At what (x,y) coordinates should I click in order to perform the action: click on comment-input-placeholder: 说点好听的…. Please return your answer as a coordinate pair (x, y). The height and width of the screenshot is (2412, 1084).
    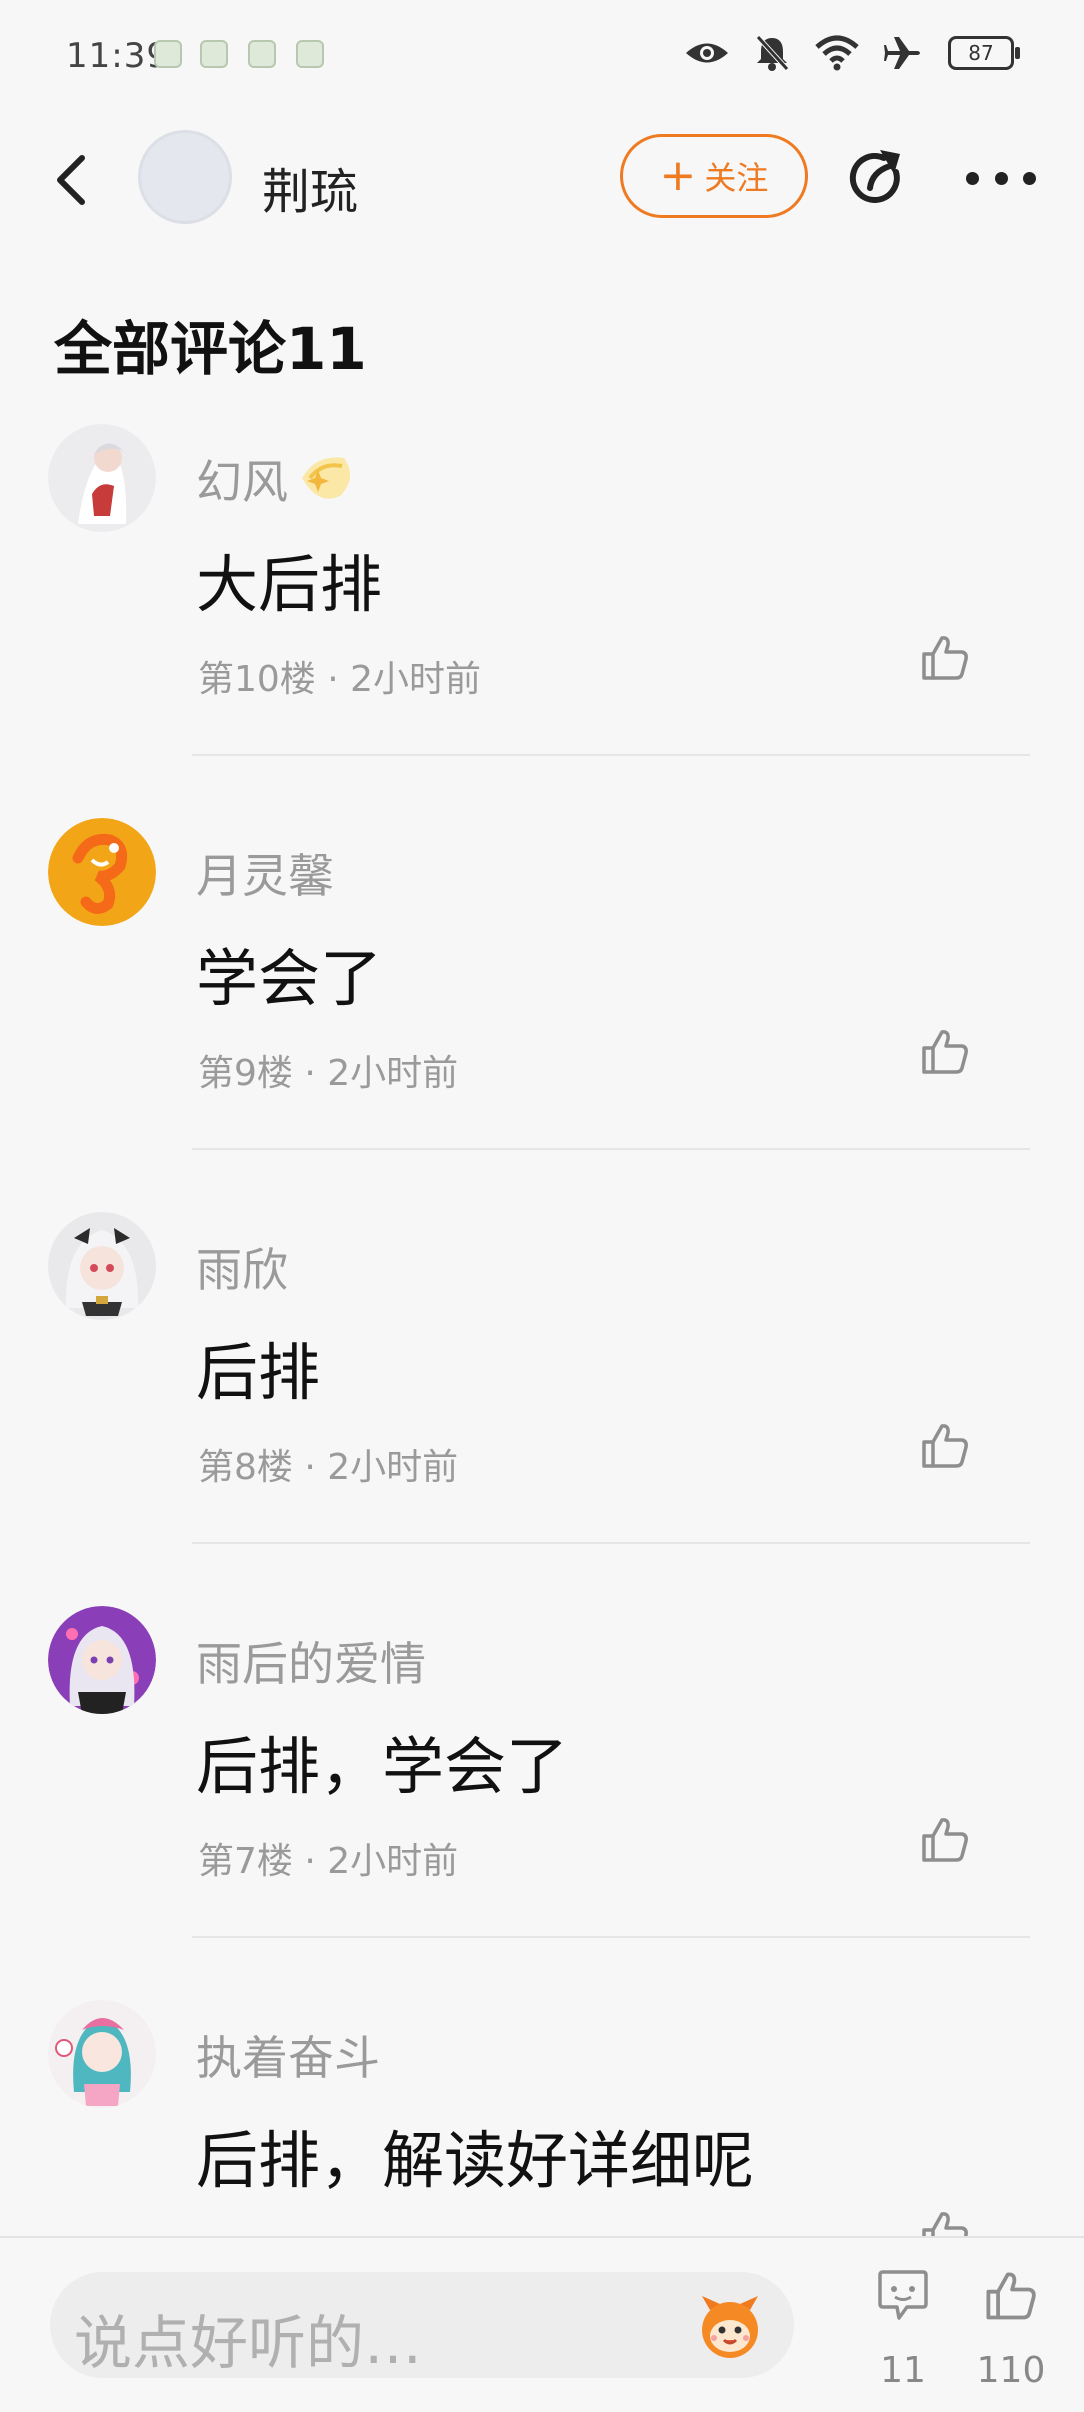
    Looking at the image, I should click on (248, 2343).